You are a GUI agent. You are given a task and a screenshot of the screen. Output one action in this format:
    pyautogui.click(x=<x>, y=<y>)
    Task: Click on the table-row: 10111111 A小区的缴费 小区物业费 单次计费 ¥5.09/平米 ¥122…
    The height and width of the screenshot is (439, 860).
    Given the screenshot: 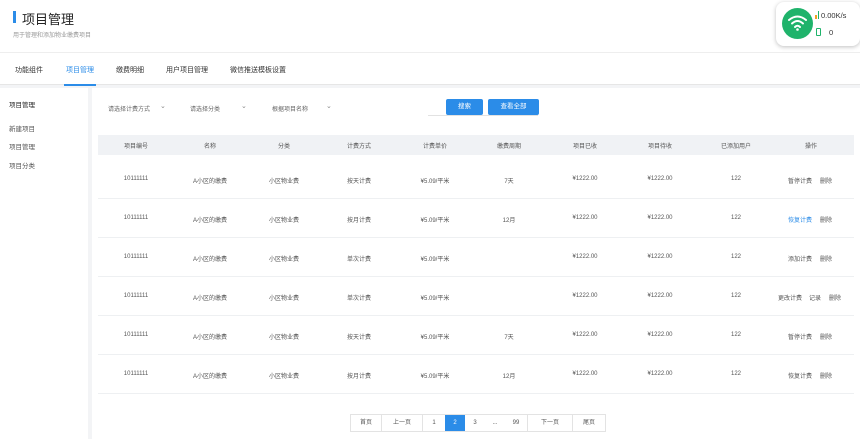 What is the action you would take?
    pyautogui.click(x=476, y=296)
    